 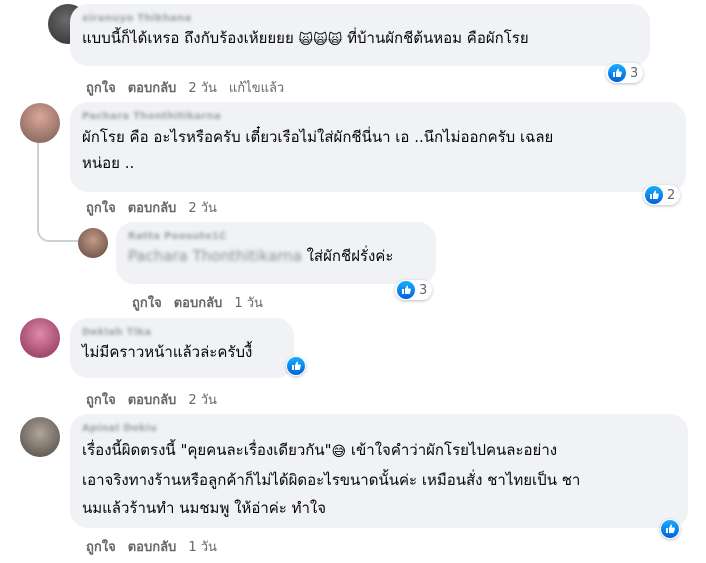 I want to click on comment-author: Pachara Thonthitikarna, so click(x=378, y=117).